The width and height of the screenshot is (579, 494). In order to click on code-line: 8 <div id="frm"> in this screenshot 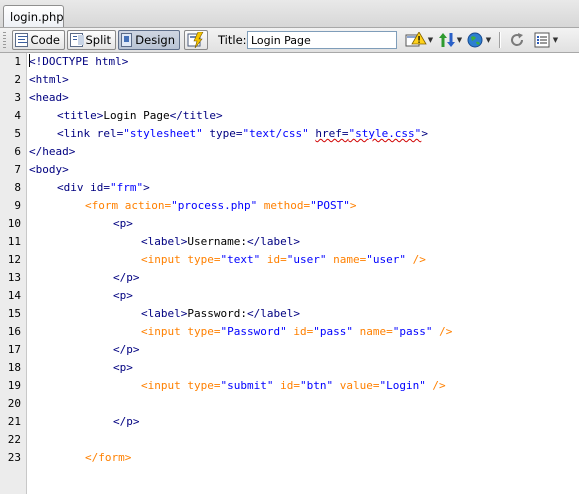, I will do `click(289, 188)`.